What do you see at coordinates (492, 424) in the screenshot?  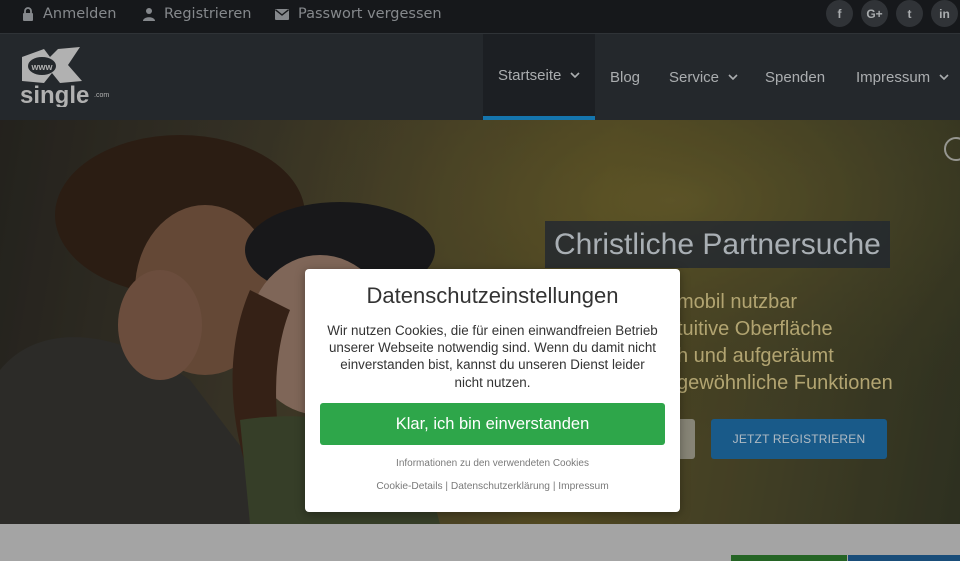 I see `accept-cookies-button: Klar, ich bin einverstanden` at bounding box center [492, 424].